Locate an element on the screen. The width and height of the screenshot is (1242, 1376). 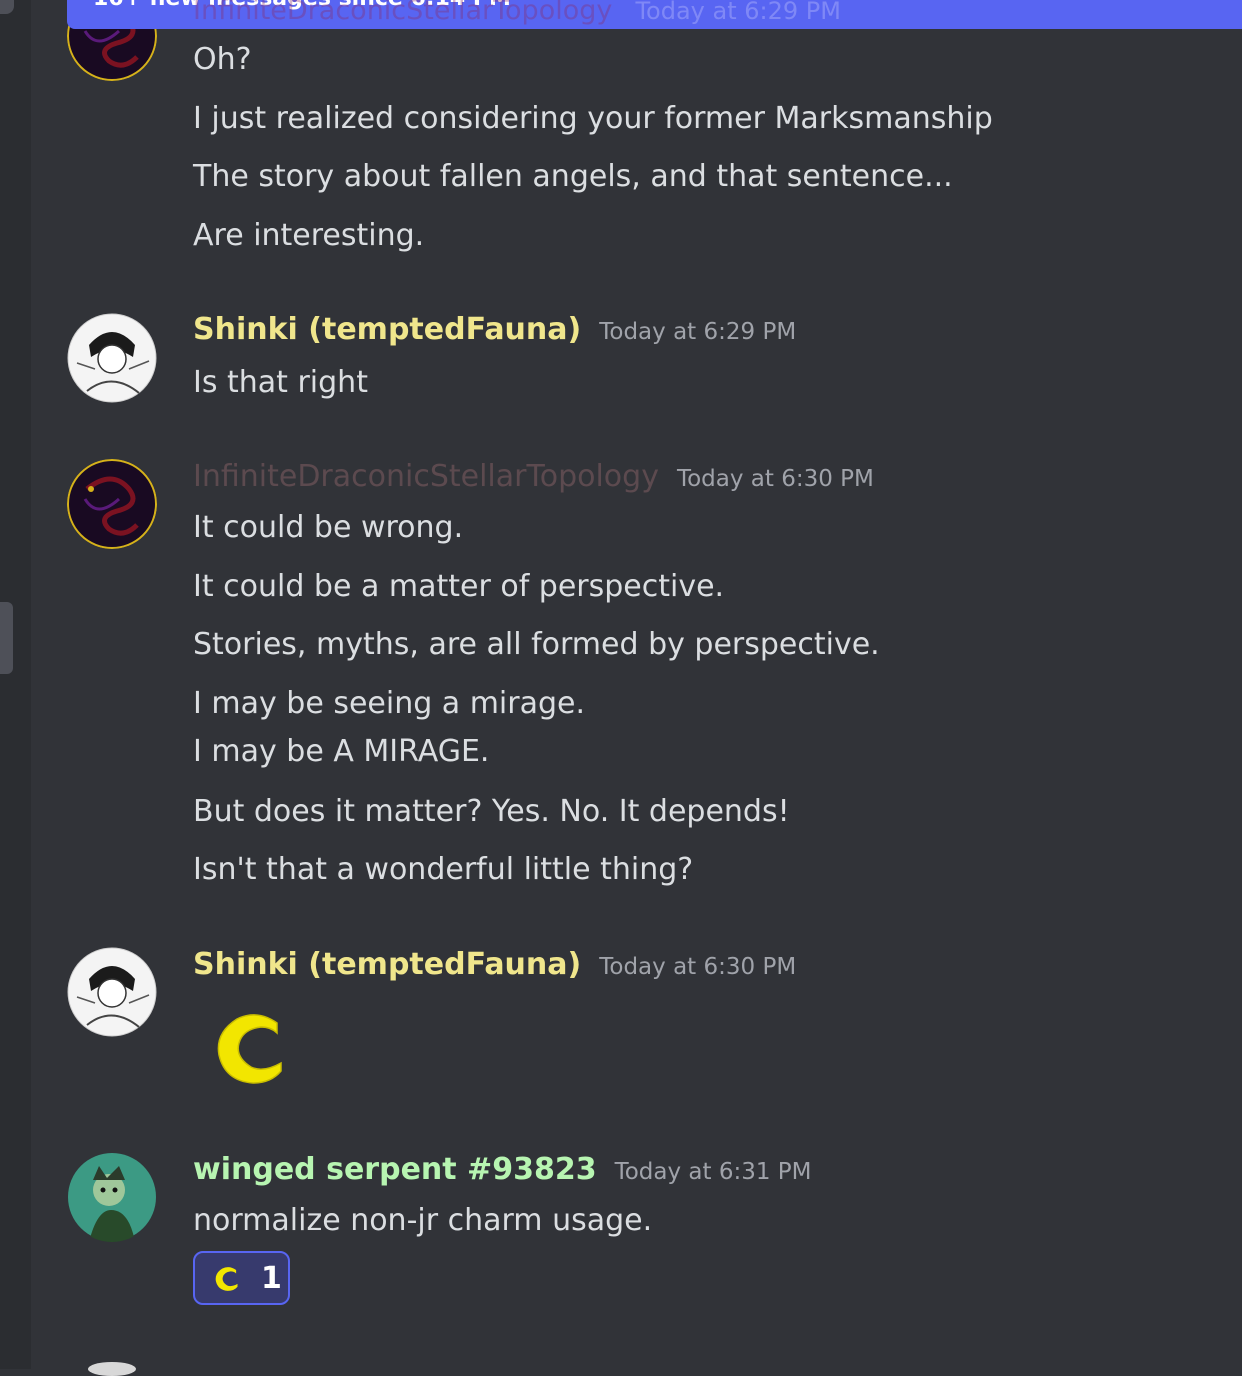
new-messages-text: 16+ new messages since 6:14 PM is located at coordinates (302, 5).